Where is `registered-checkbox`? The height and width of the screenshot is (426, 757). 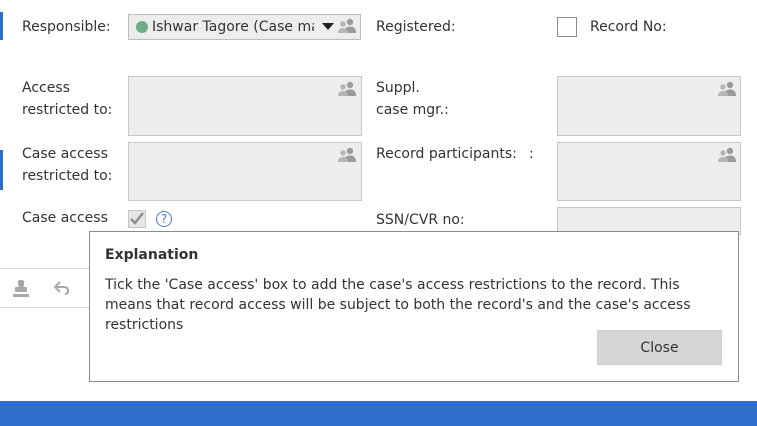
registered-checkbox is located at coordinates (567, 27).